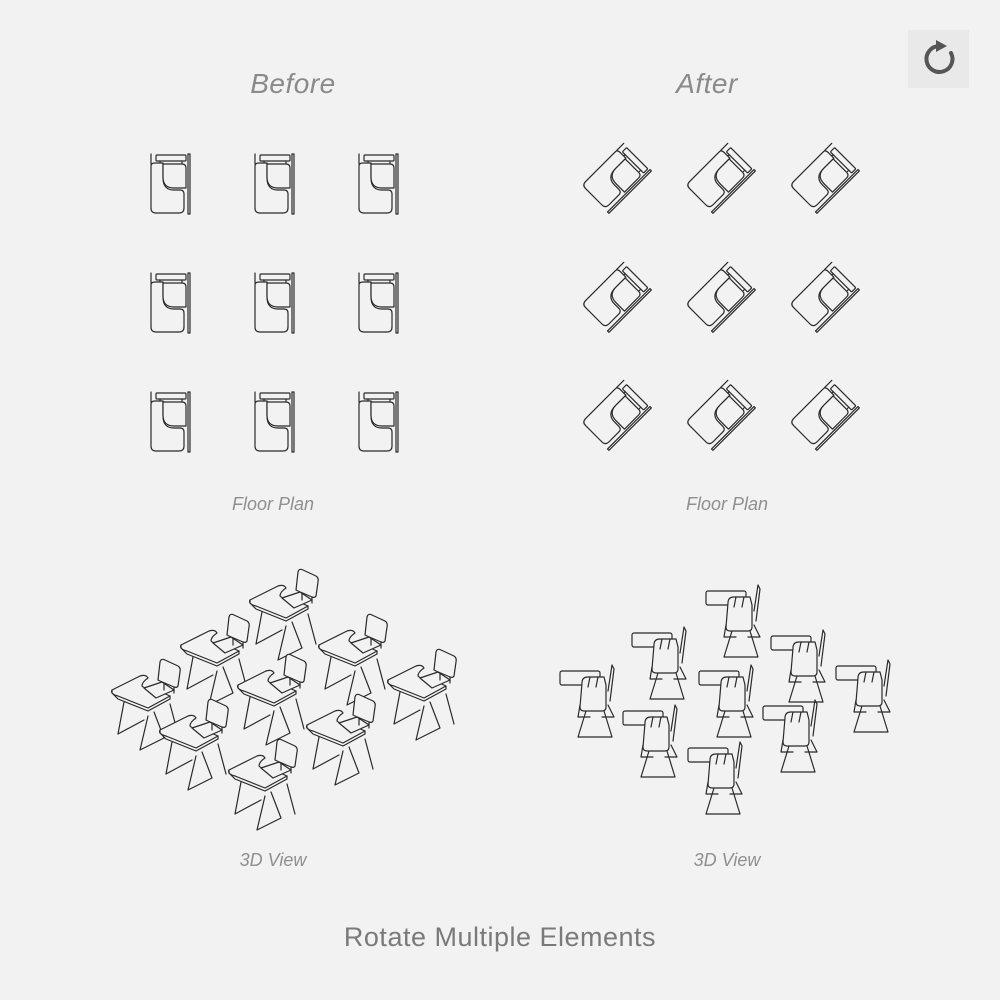 The height and width of the screenshot is (1000, 1000). I want to click on floor-plan-after-label: Floor Plan, so click(727, 504).